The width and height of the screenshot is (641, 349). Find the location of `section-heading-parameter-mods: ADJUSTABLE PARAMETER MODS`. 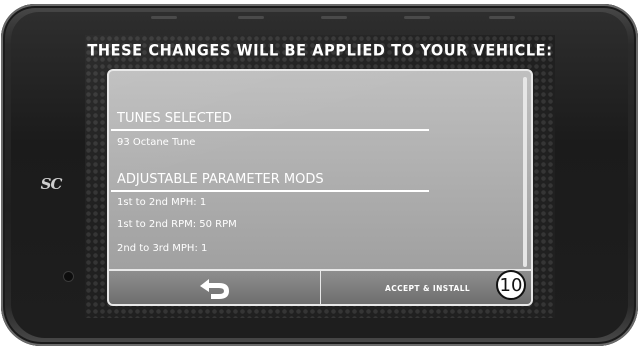

section-heading-parameter-mods: ADJUSTABLE PARAMETER MODS is located at coordinates (220, 179).